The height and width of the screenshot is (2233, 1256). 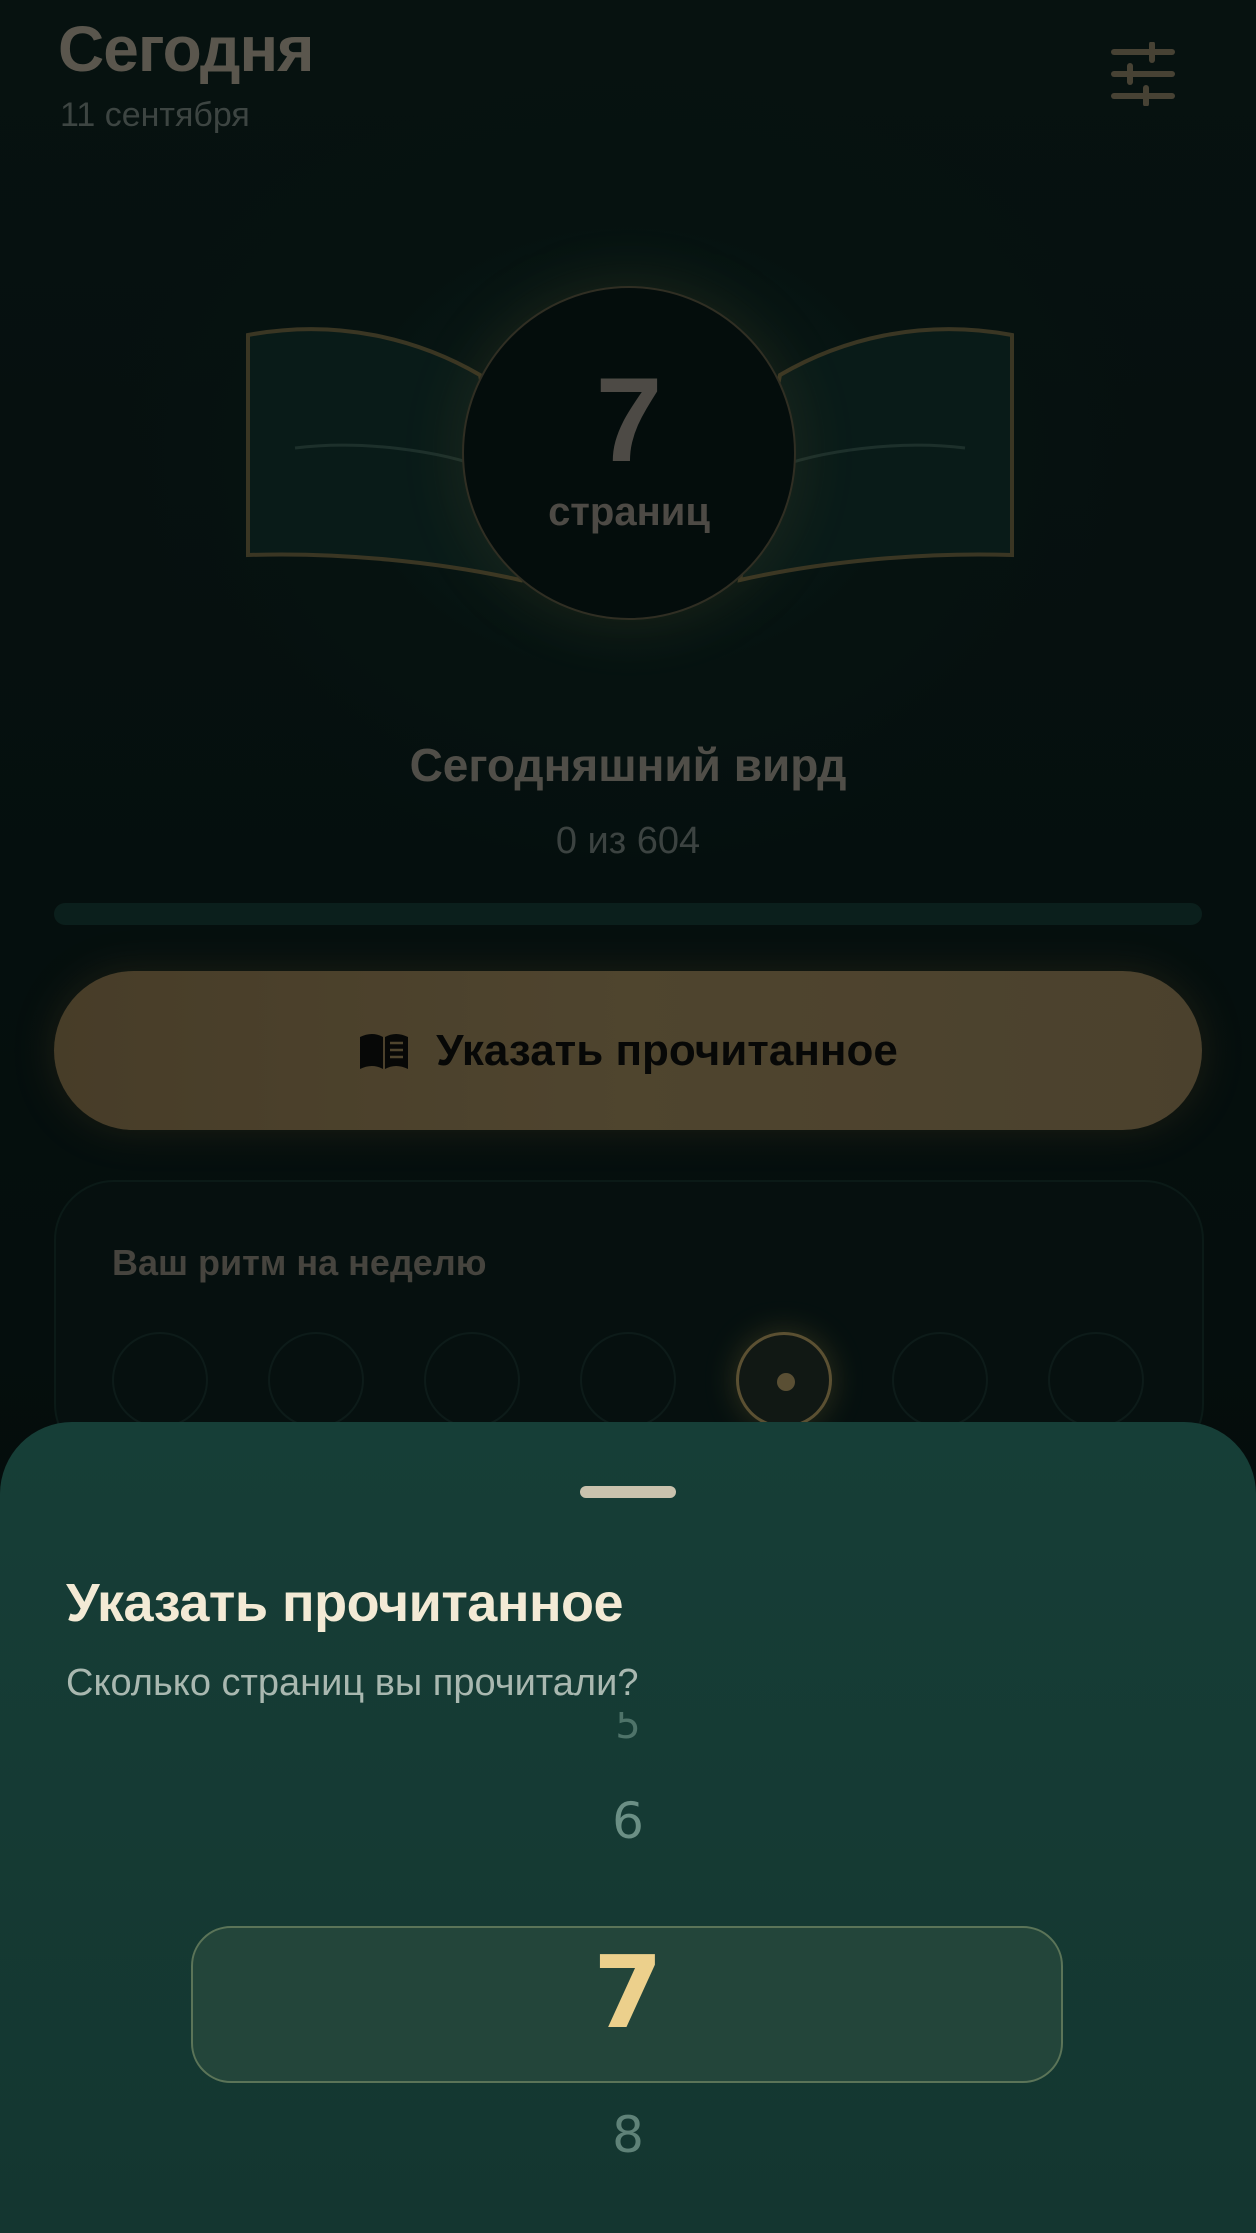 I want to click on settings-button, so click(x=1143, y=74).